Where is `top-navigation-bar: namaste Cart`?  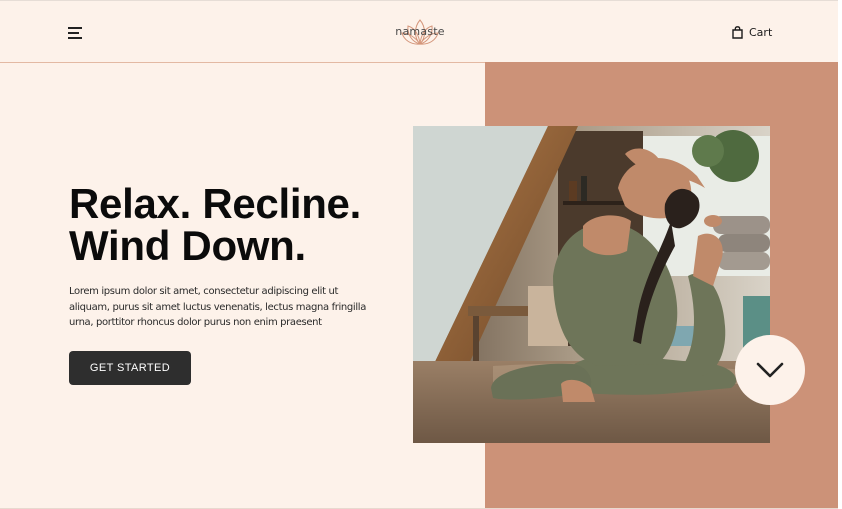
top-navigation-bar: namaste Cart is located at coordinates (419, 31).